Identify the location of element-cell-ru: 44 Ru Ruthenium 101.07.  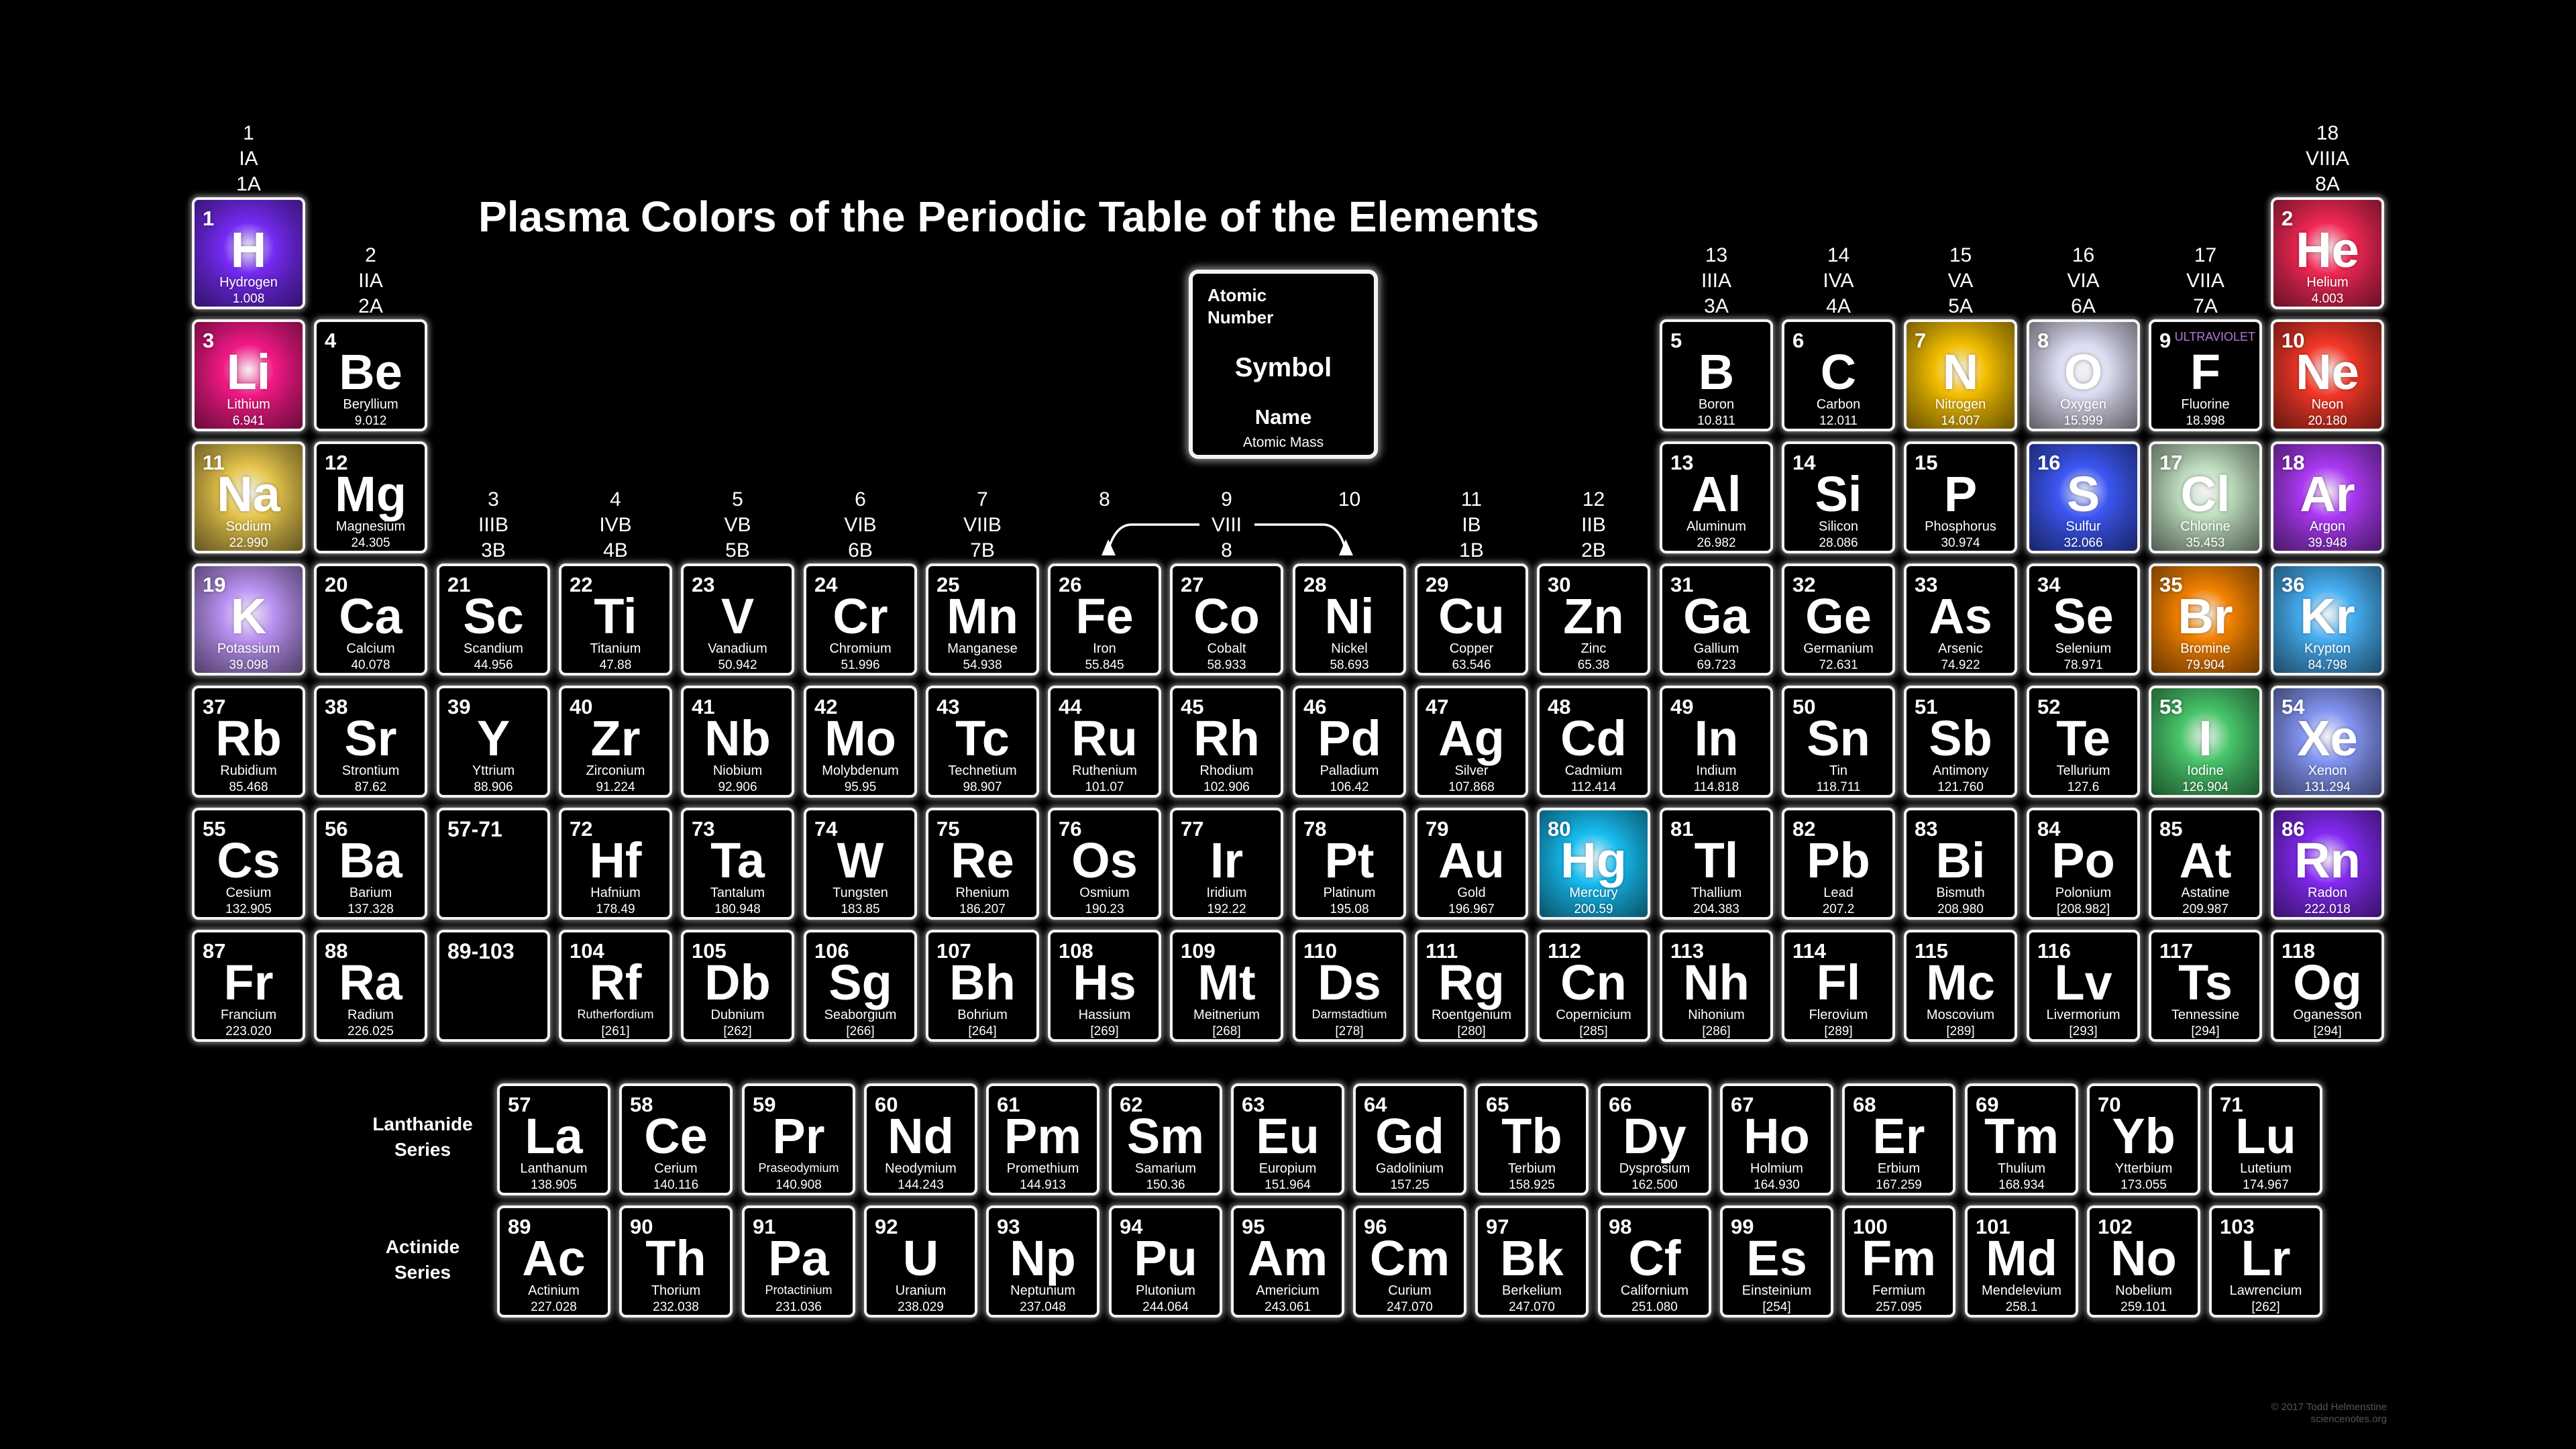
(1104, 742).